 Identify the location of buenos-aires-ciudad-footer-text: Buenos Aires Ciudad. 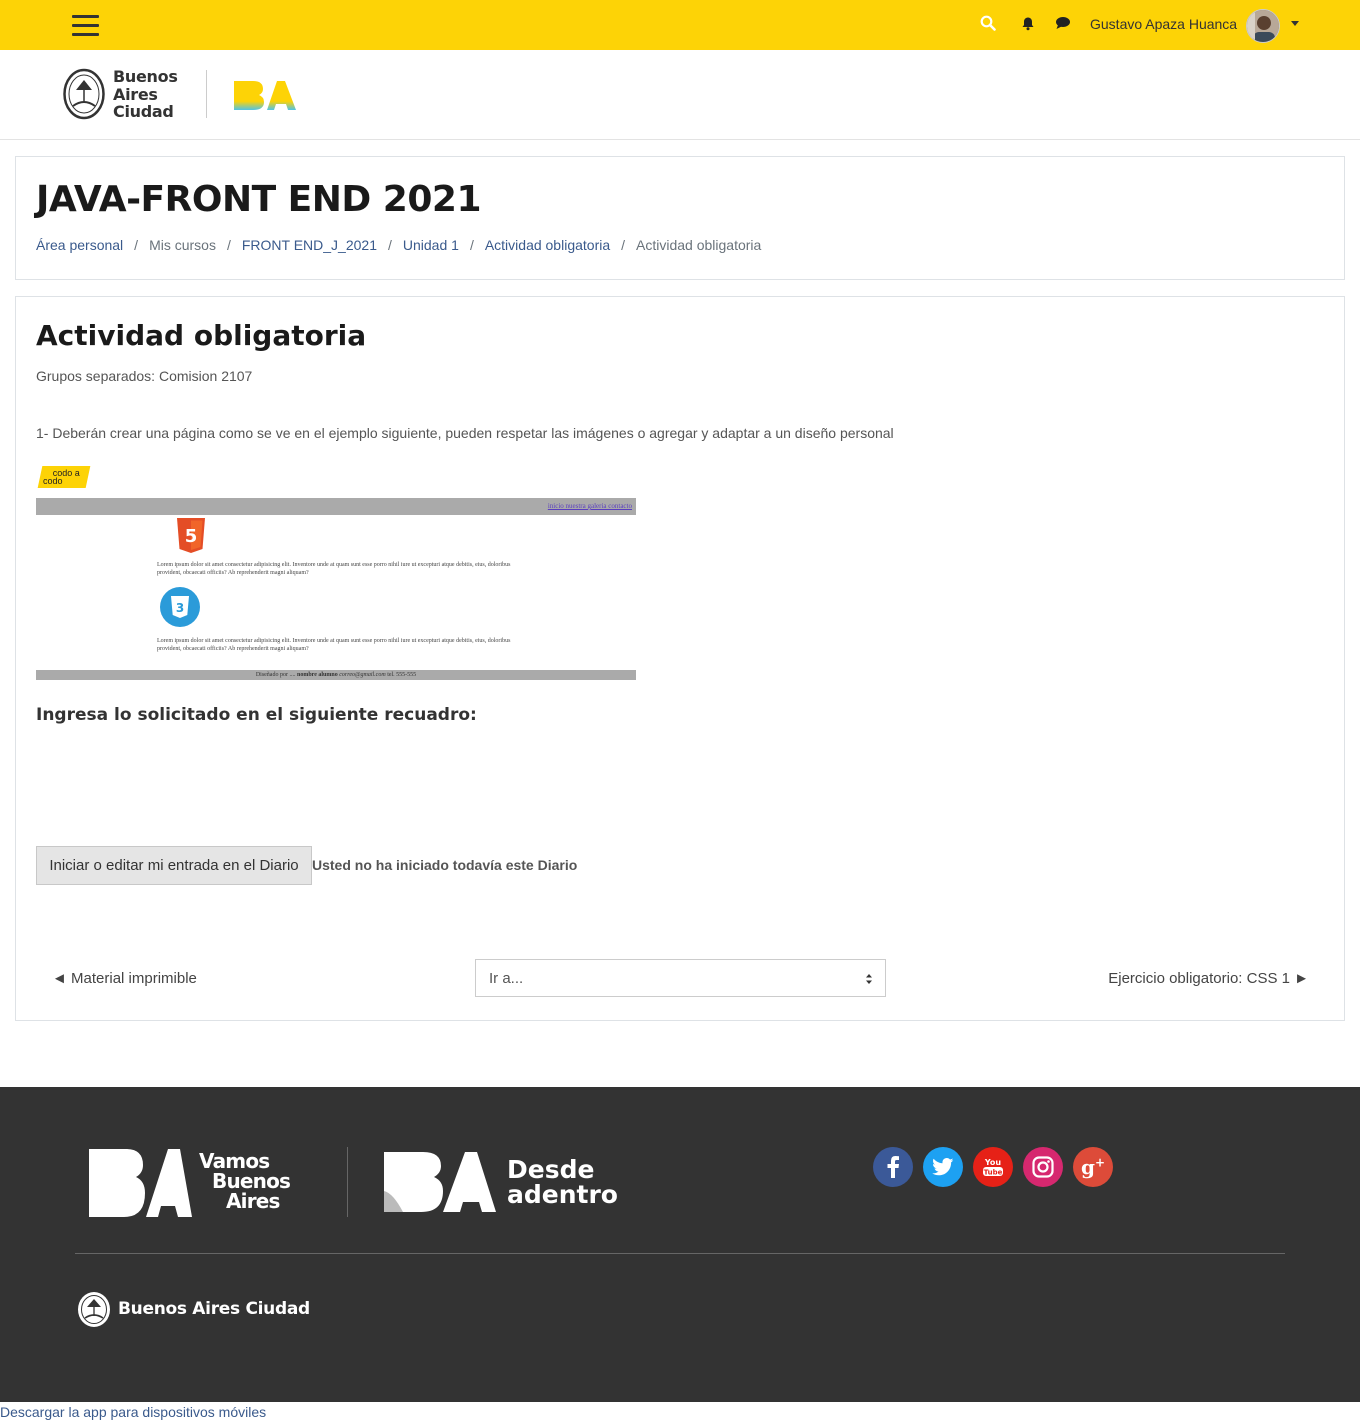
(214, 1309).